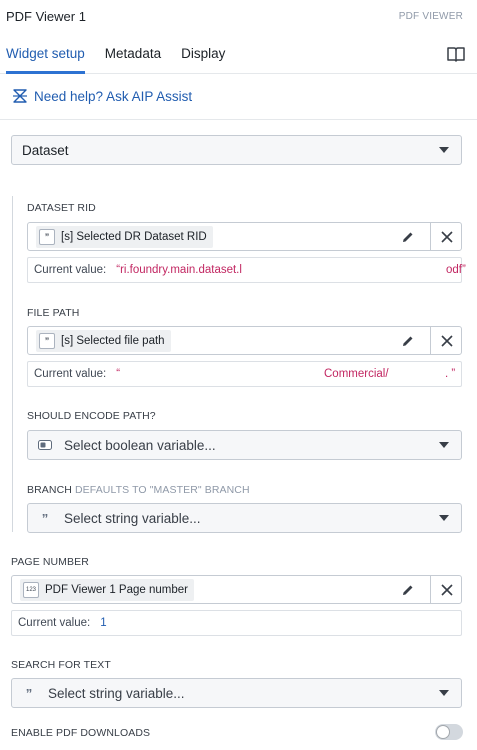 The image size is (477, 750). What do you see at coordinates (238, 119) in the screenshot?
I see `divider` at bounding box center [238, 119].